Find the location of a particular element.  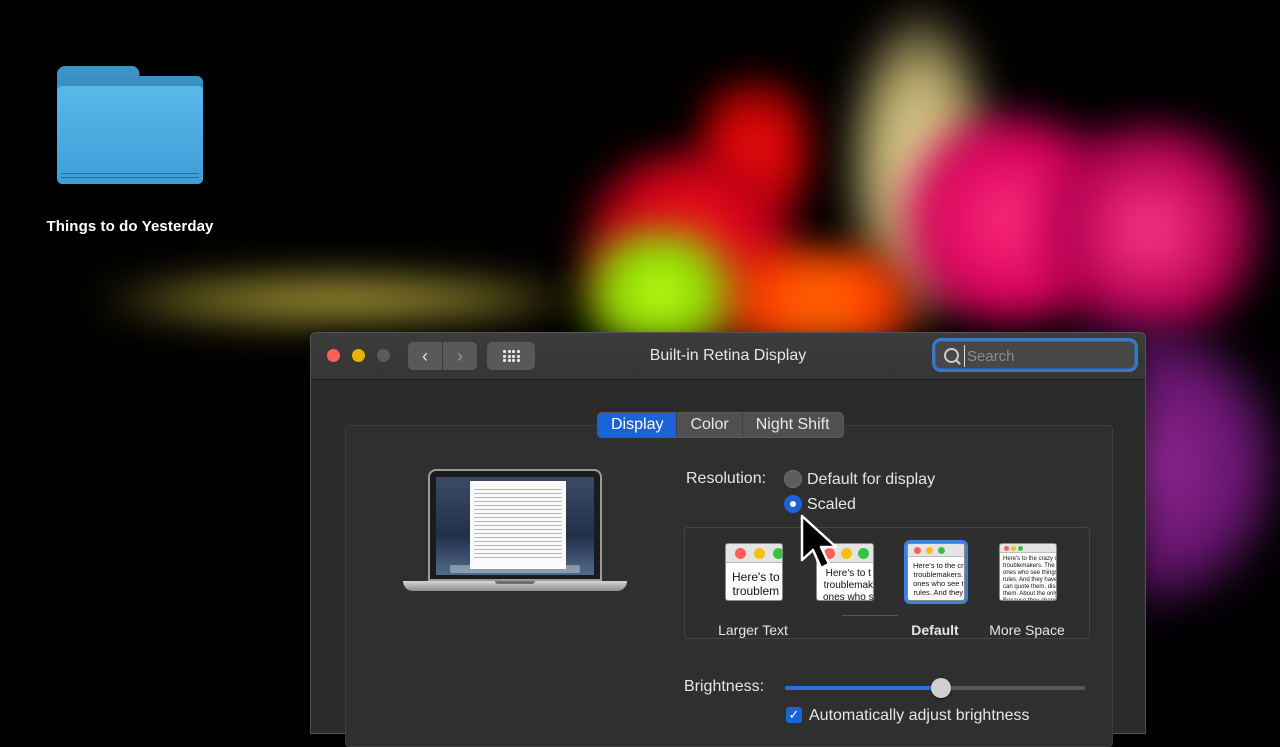

preview-text: Here's to troublem is located at coordinates (756, 584).